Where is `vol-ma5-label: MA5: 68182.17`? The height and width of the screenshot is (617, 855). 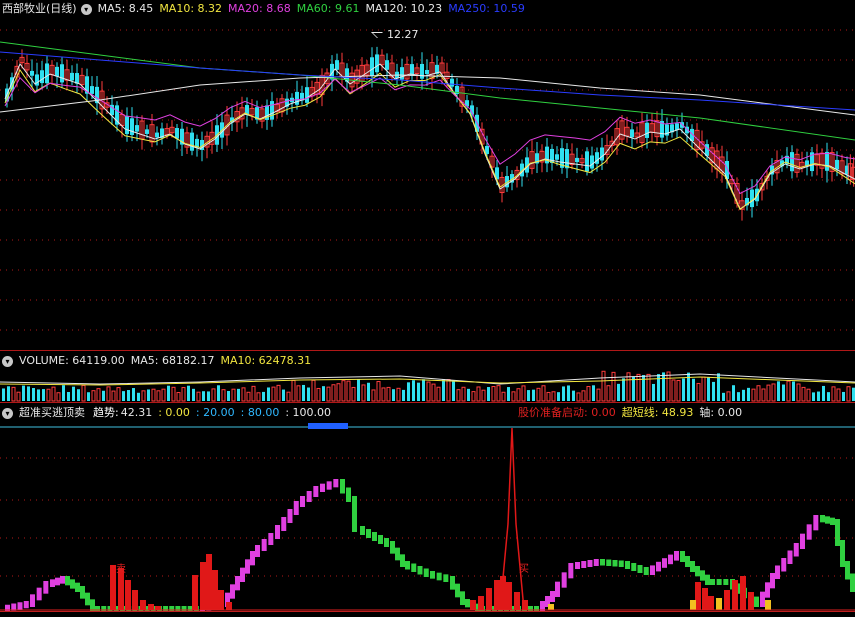 vol-ma5-label: MA5: 68182.17 is located at coordinates (172, 360).